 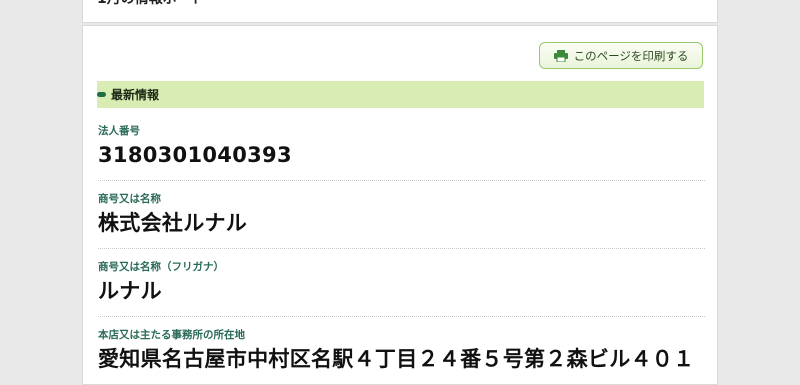 I want to click on previous-section-card: 1月の情報ボード, so click(x=400, y=11).